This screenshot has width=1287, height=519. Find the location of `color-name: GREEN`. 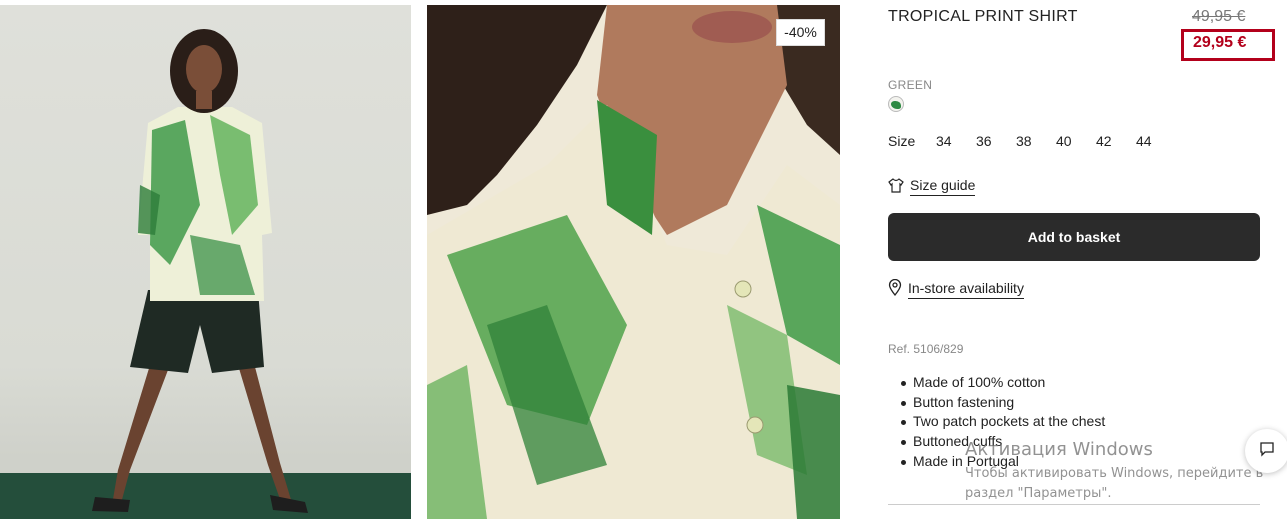

color-name: GREEN is located at coordinates (910, 85).